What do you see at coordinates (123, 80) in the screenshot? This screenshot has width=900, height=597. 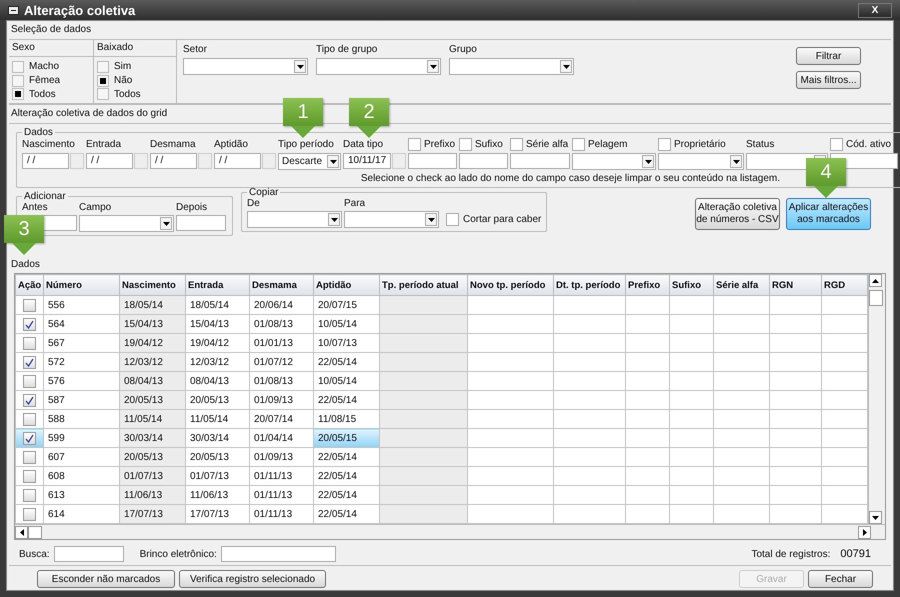 I see `option-label: Não` at bounding box center [123, 80].